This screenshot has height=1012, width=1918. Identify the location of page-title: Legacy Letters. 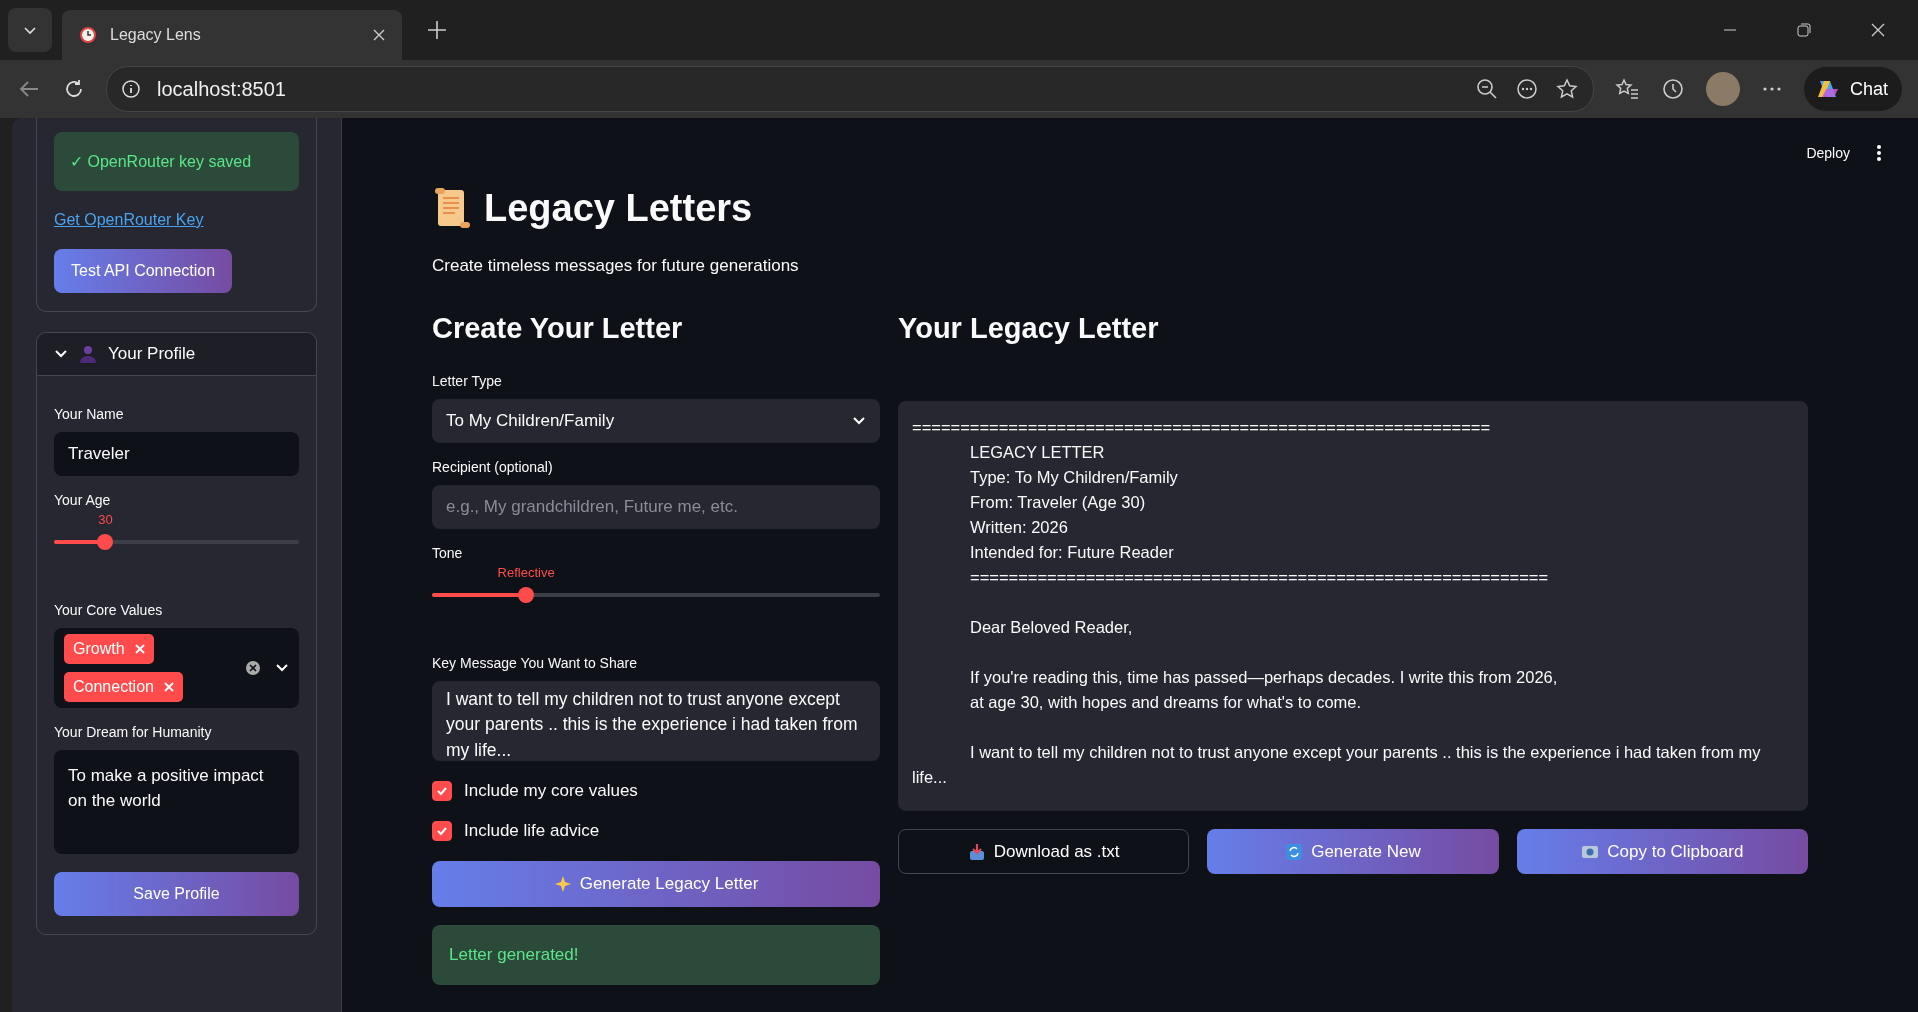
(618, 208).